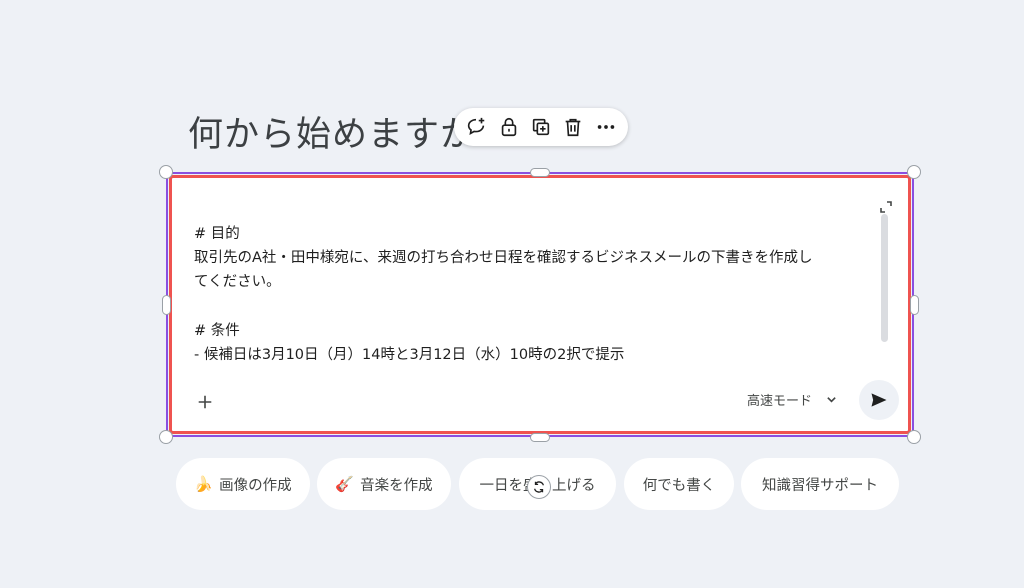 The image size is (1024, 588). Describe the element at coordinates (217, 330) in the screenshot. I see `prompt-line: # 条件` at that location.